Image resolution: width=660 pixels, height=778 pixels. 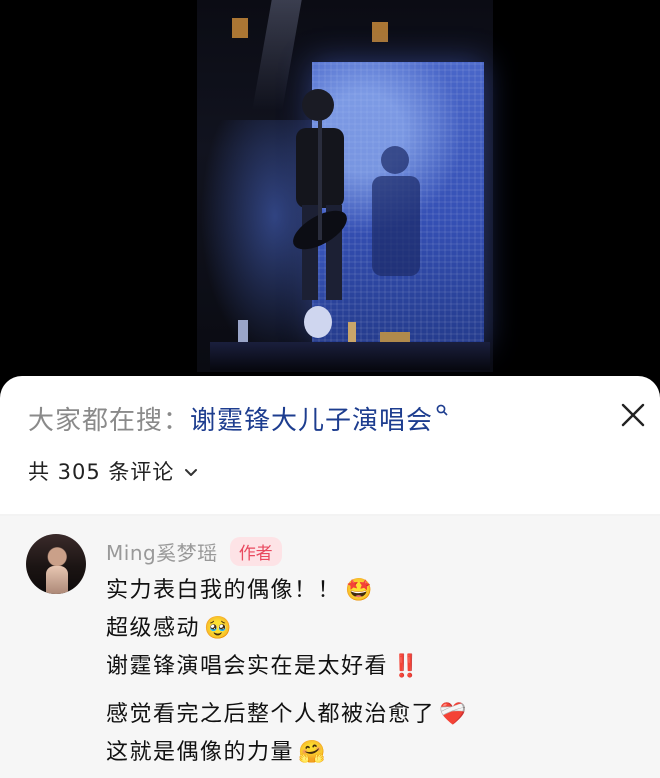 I want to click on trending-search-term: 谢霆锋大儿子演唱会, so click(x=311, y=418).